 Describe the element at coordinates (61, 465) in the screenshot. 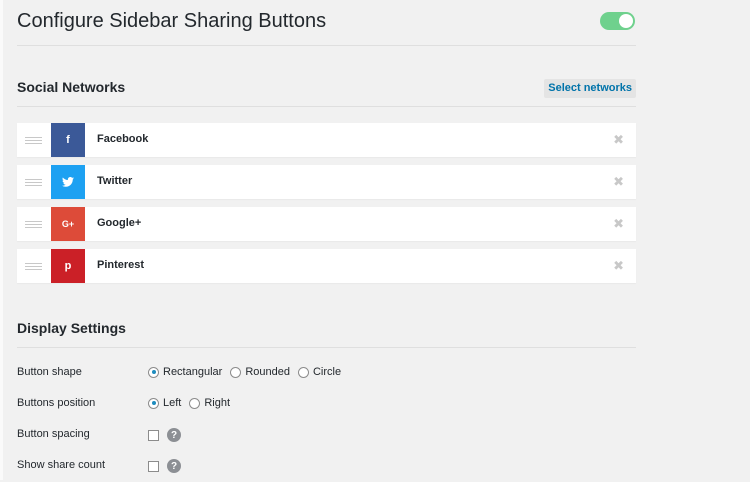

I see `setting-label: Show share count` at that location.